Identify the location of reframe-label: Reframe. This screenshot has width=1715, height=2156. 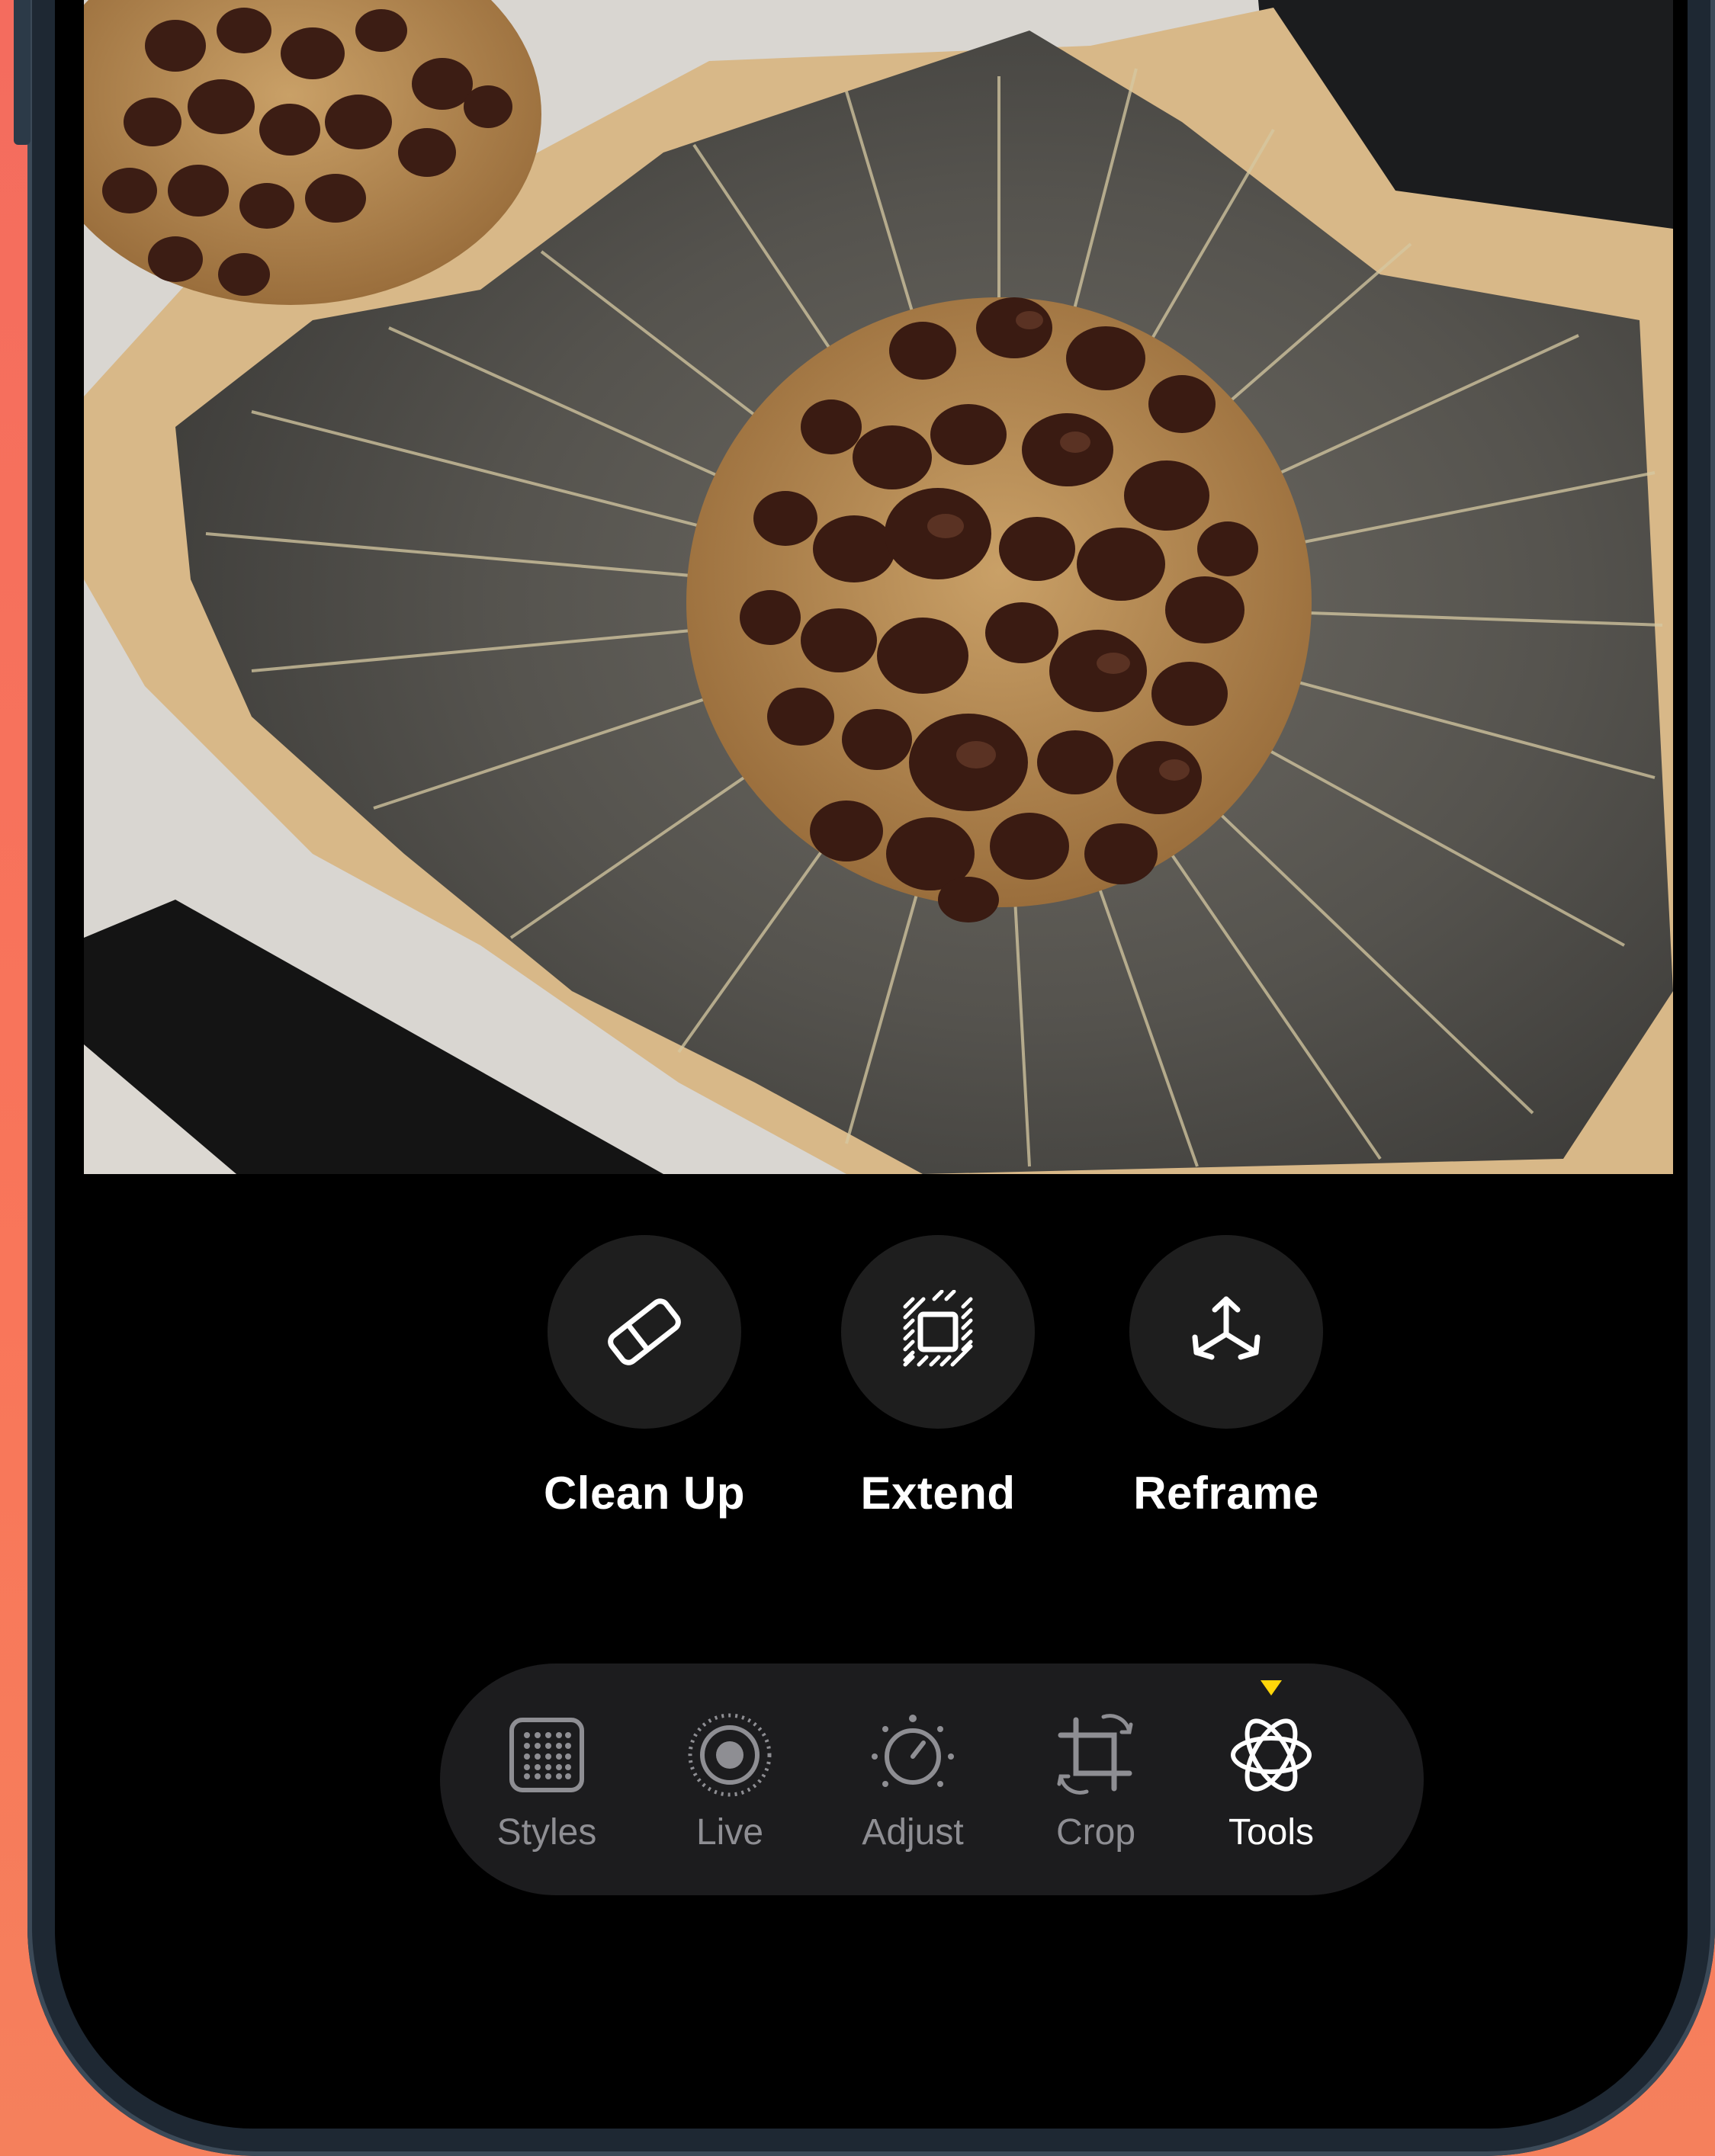
(1226, 1493).